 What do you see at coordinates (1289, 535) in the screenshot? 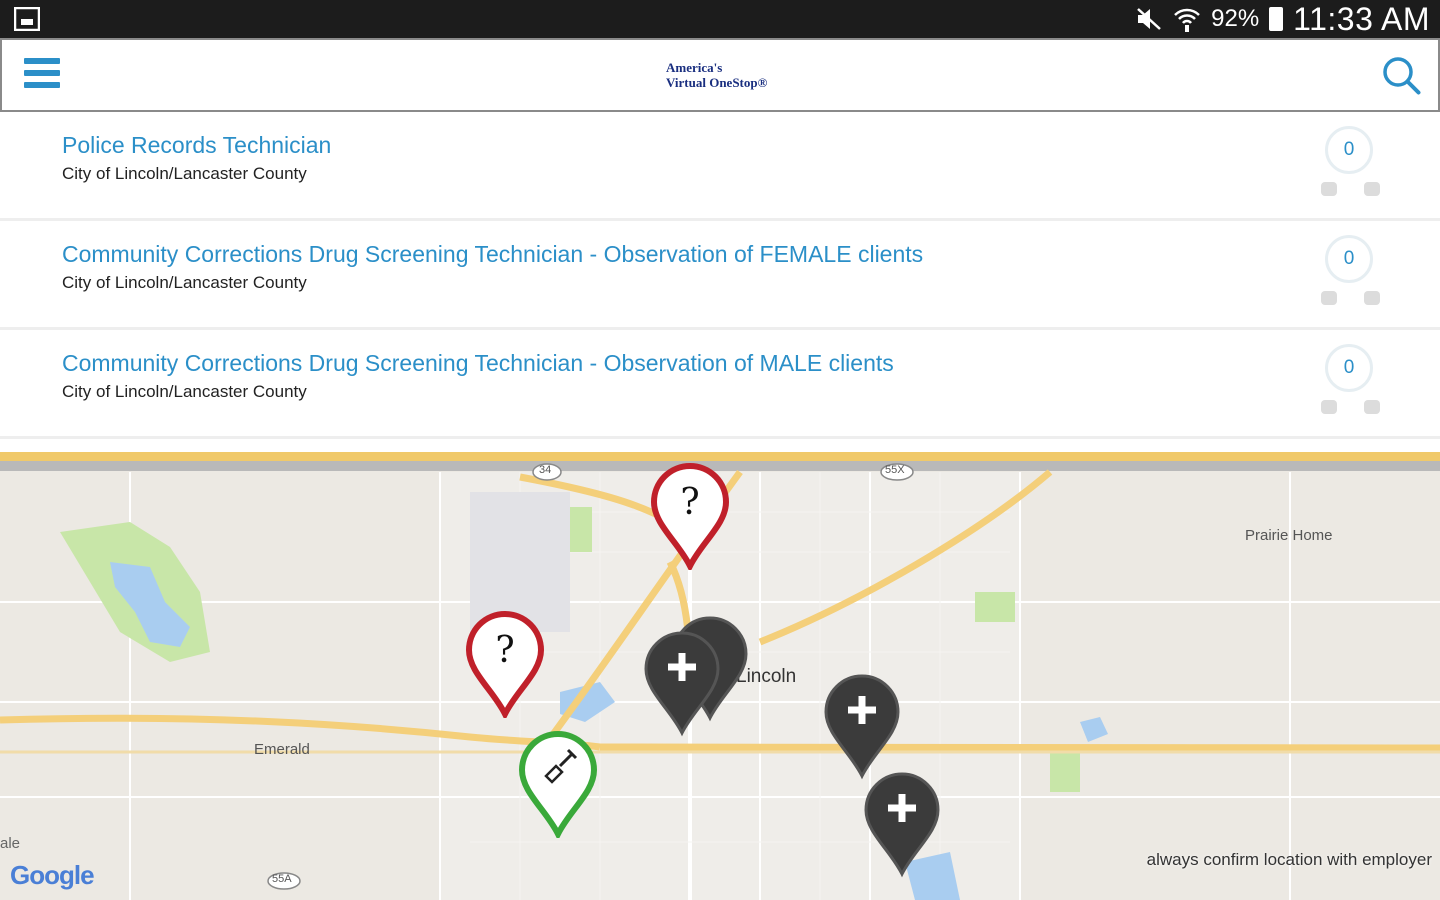
I see `place-label-prairie-home: Prairie Home` at bounding box center [1289, 535].